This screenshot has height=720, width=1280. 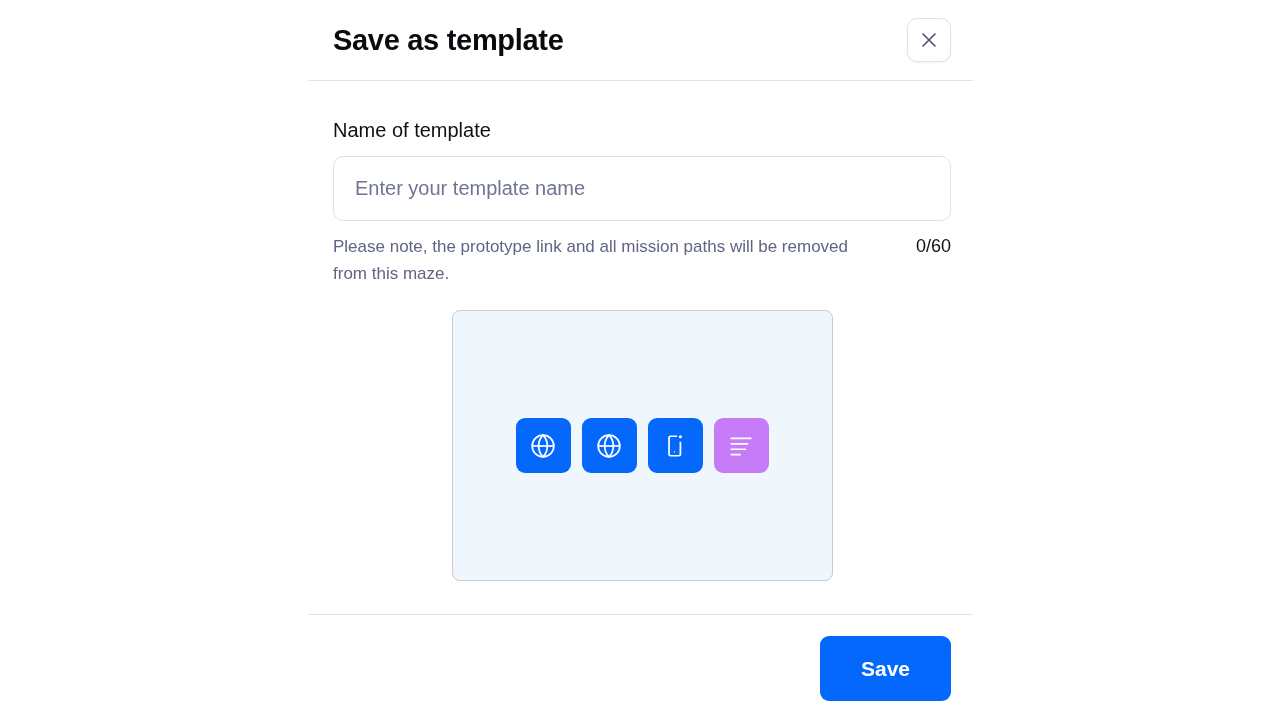 I want to click on close-icon, so click(x=929, y=40).